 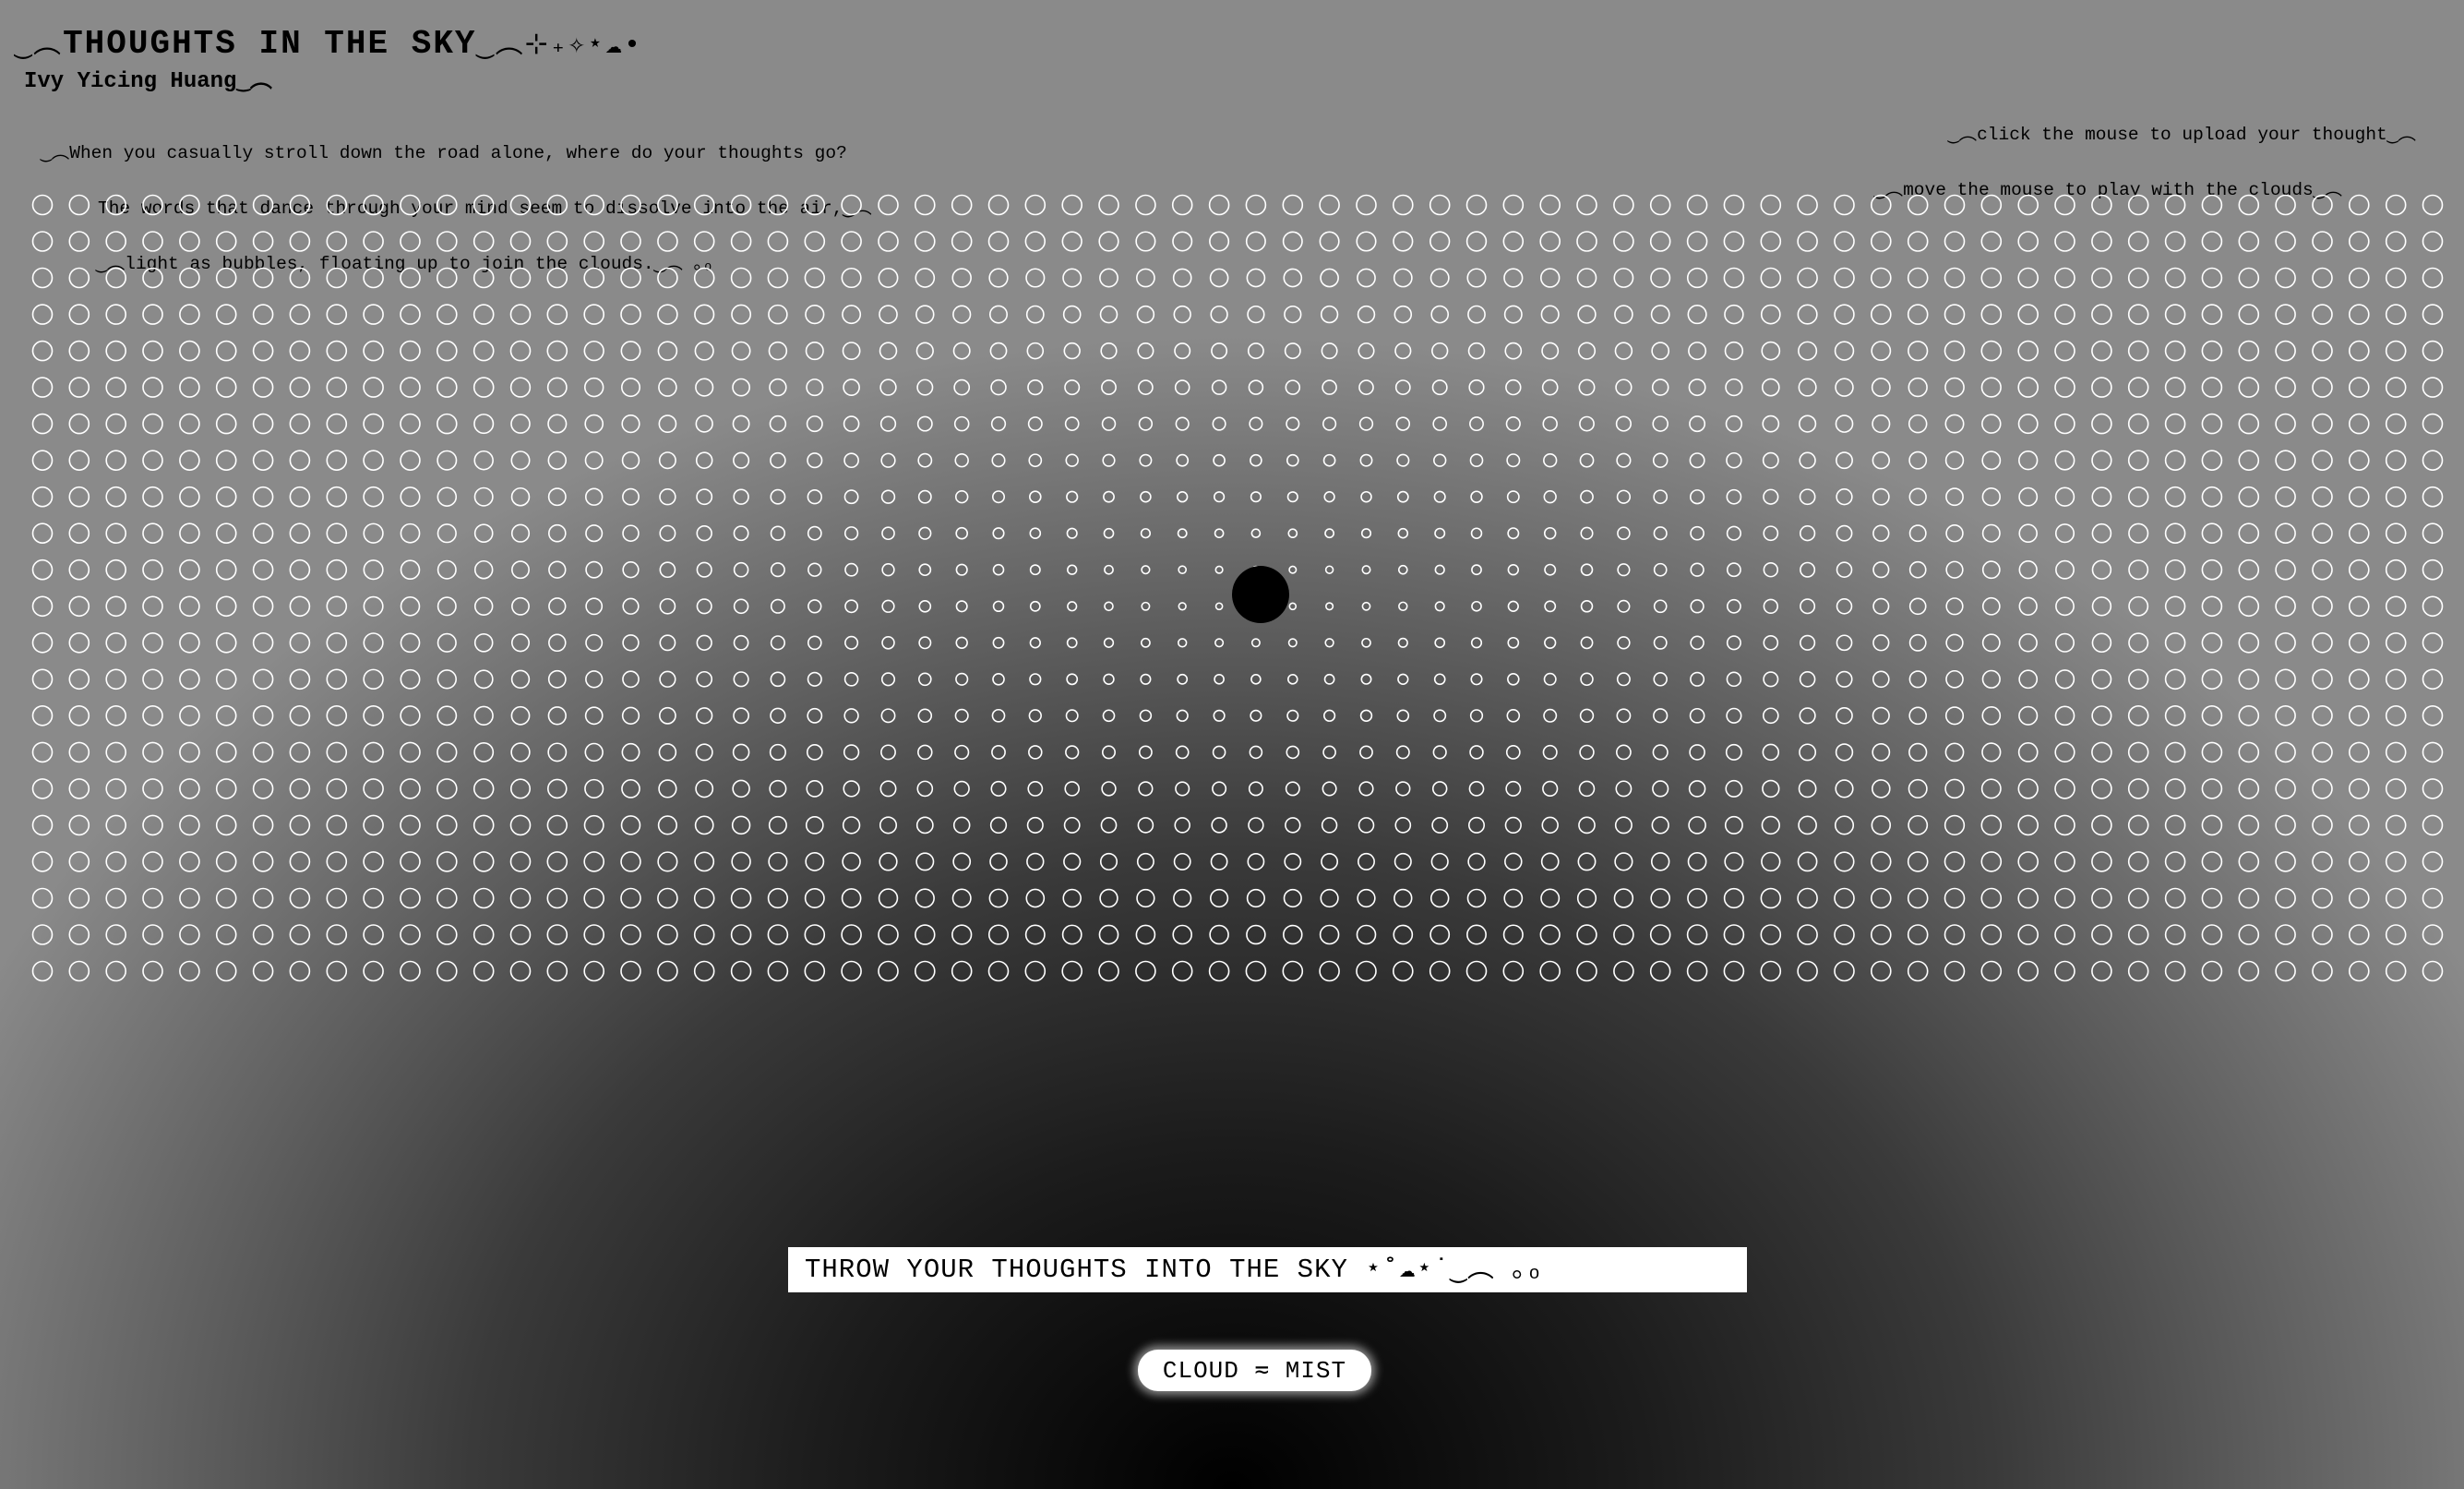 I want to click on thought-input, so click(x=1267, y=1270).